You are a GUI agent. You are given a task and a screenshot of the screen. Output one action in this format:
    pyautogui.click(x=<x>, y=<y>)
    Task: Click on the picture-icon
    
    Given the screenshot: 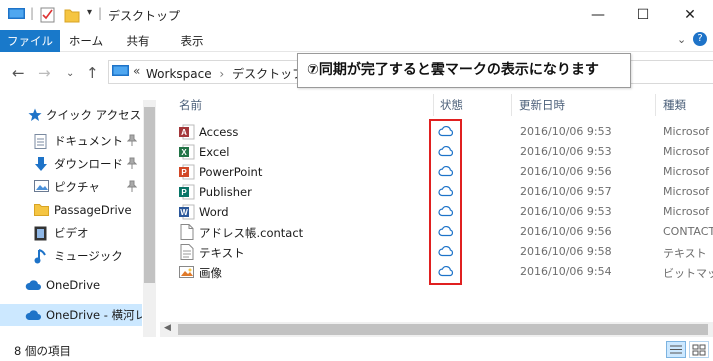 What is the action you would take?
    pyautogui.click(x=41, y=186)
    